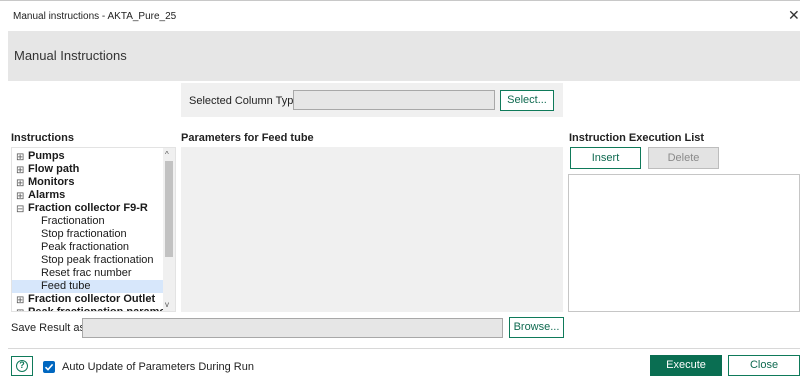 The height and width of the screenshot is (376, 800). I want to click on close-button: Close, so click(764, 365).